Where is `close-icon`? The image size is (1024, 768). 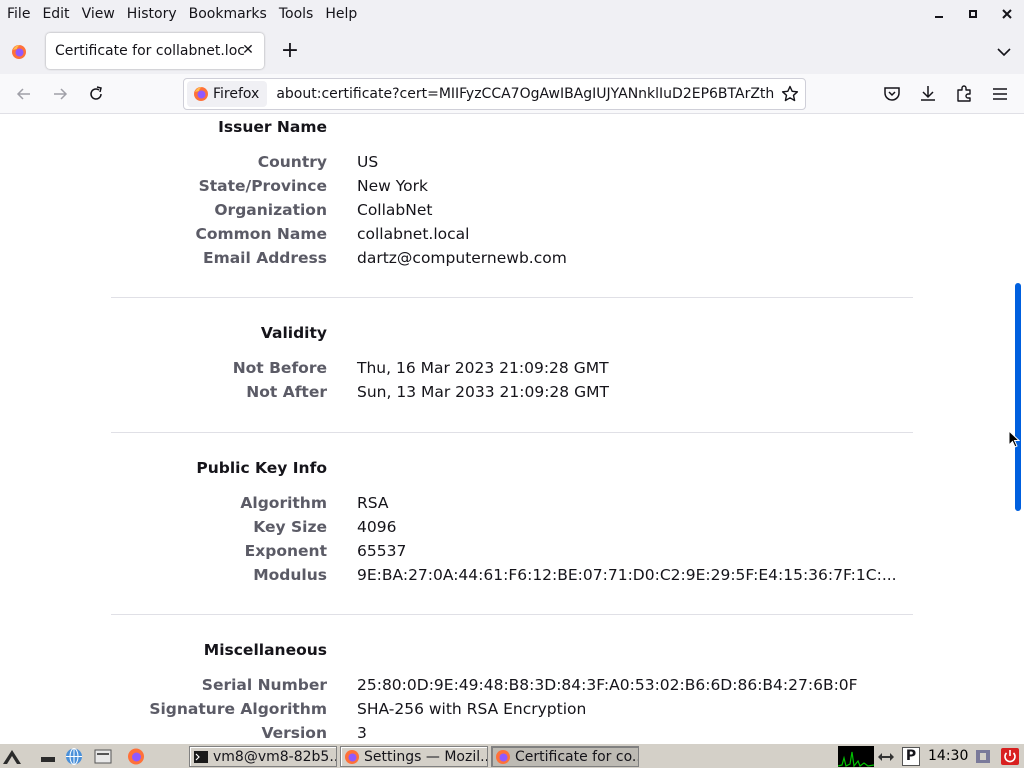
close-icon is located at coordinates (1007, 14).